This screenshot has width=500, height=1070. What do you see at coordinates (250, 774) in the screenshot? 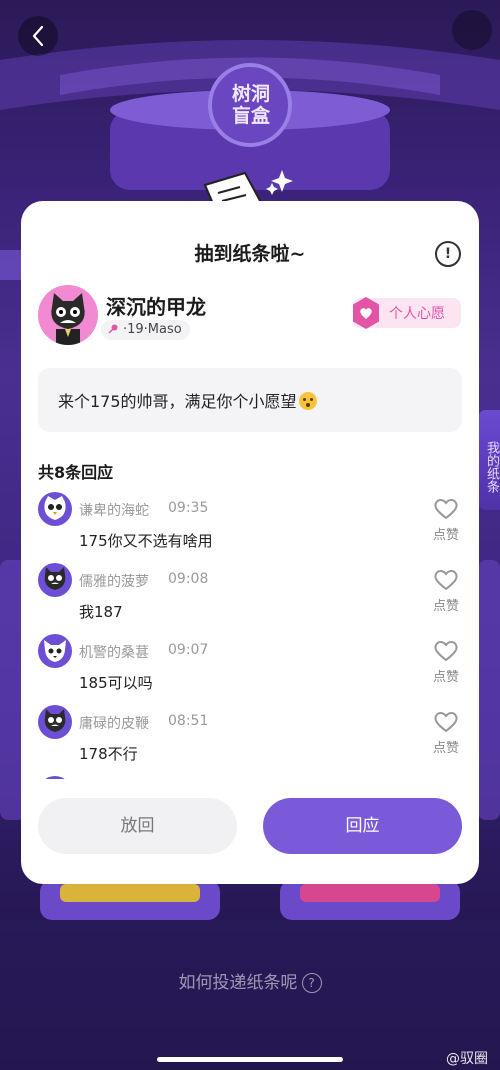
I see `list-item-partial` at bounding box center [250, 774].